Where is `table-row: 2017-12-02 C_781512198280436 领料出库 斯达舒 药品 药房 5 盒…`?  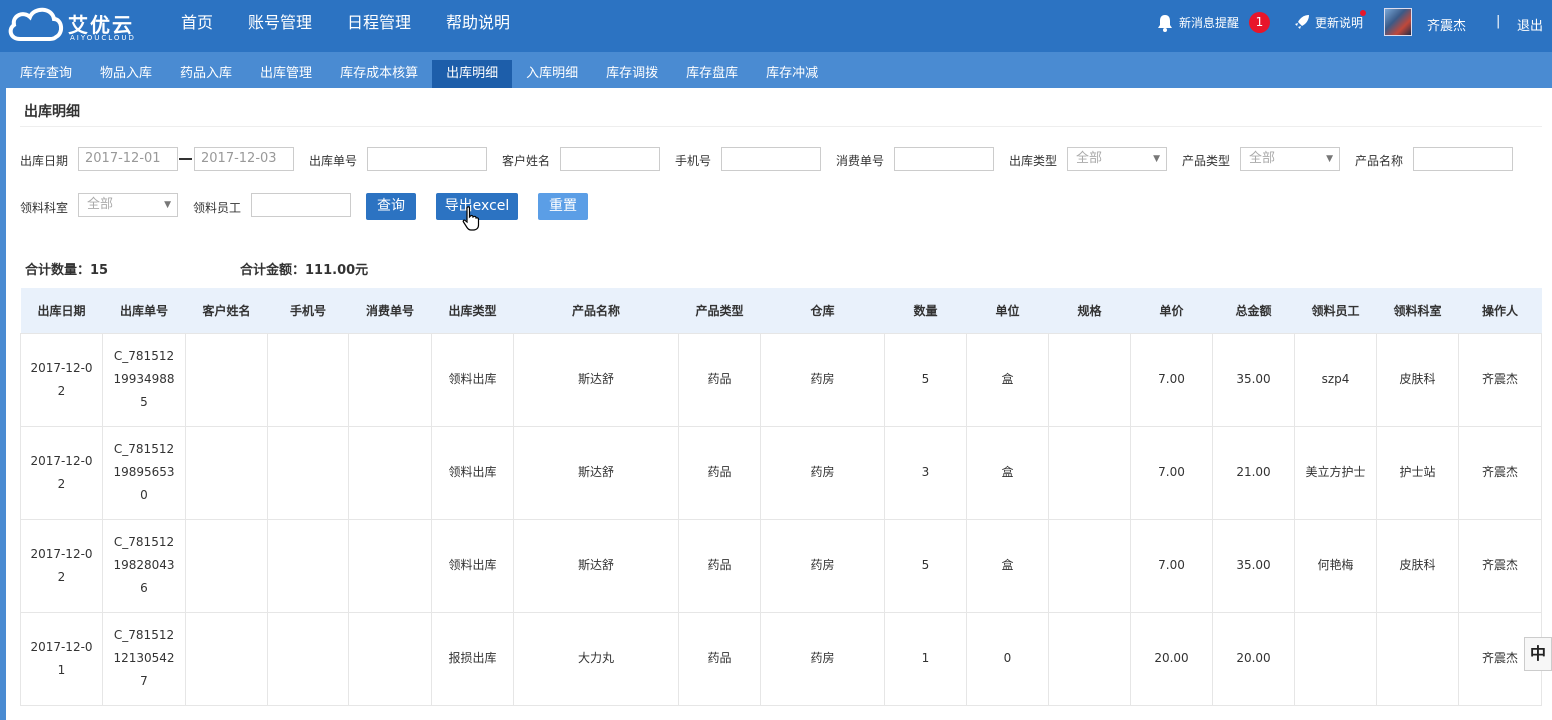
table-row: 2017-12-02 C_781512198280436 领料出库 斯达舒 药品 药房 5 盒… is located at coordinates (781, 565).